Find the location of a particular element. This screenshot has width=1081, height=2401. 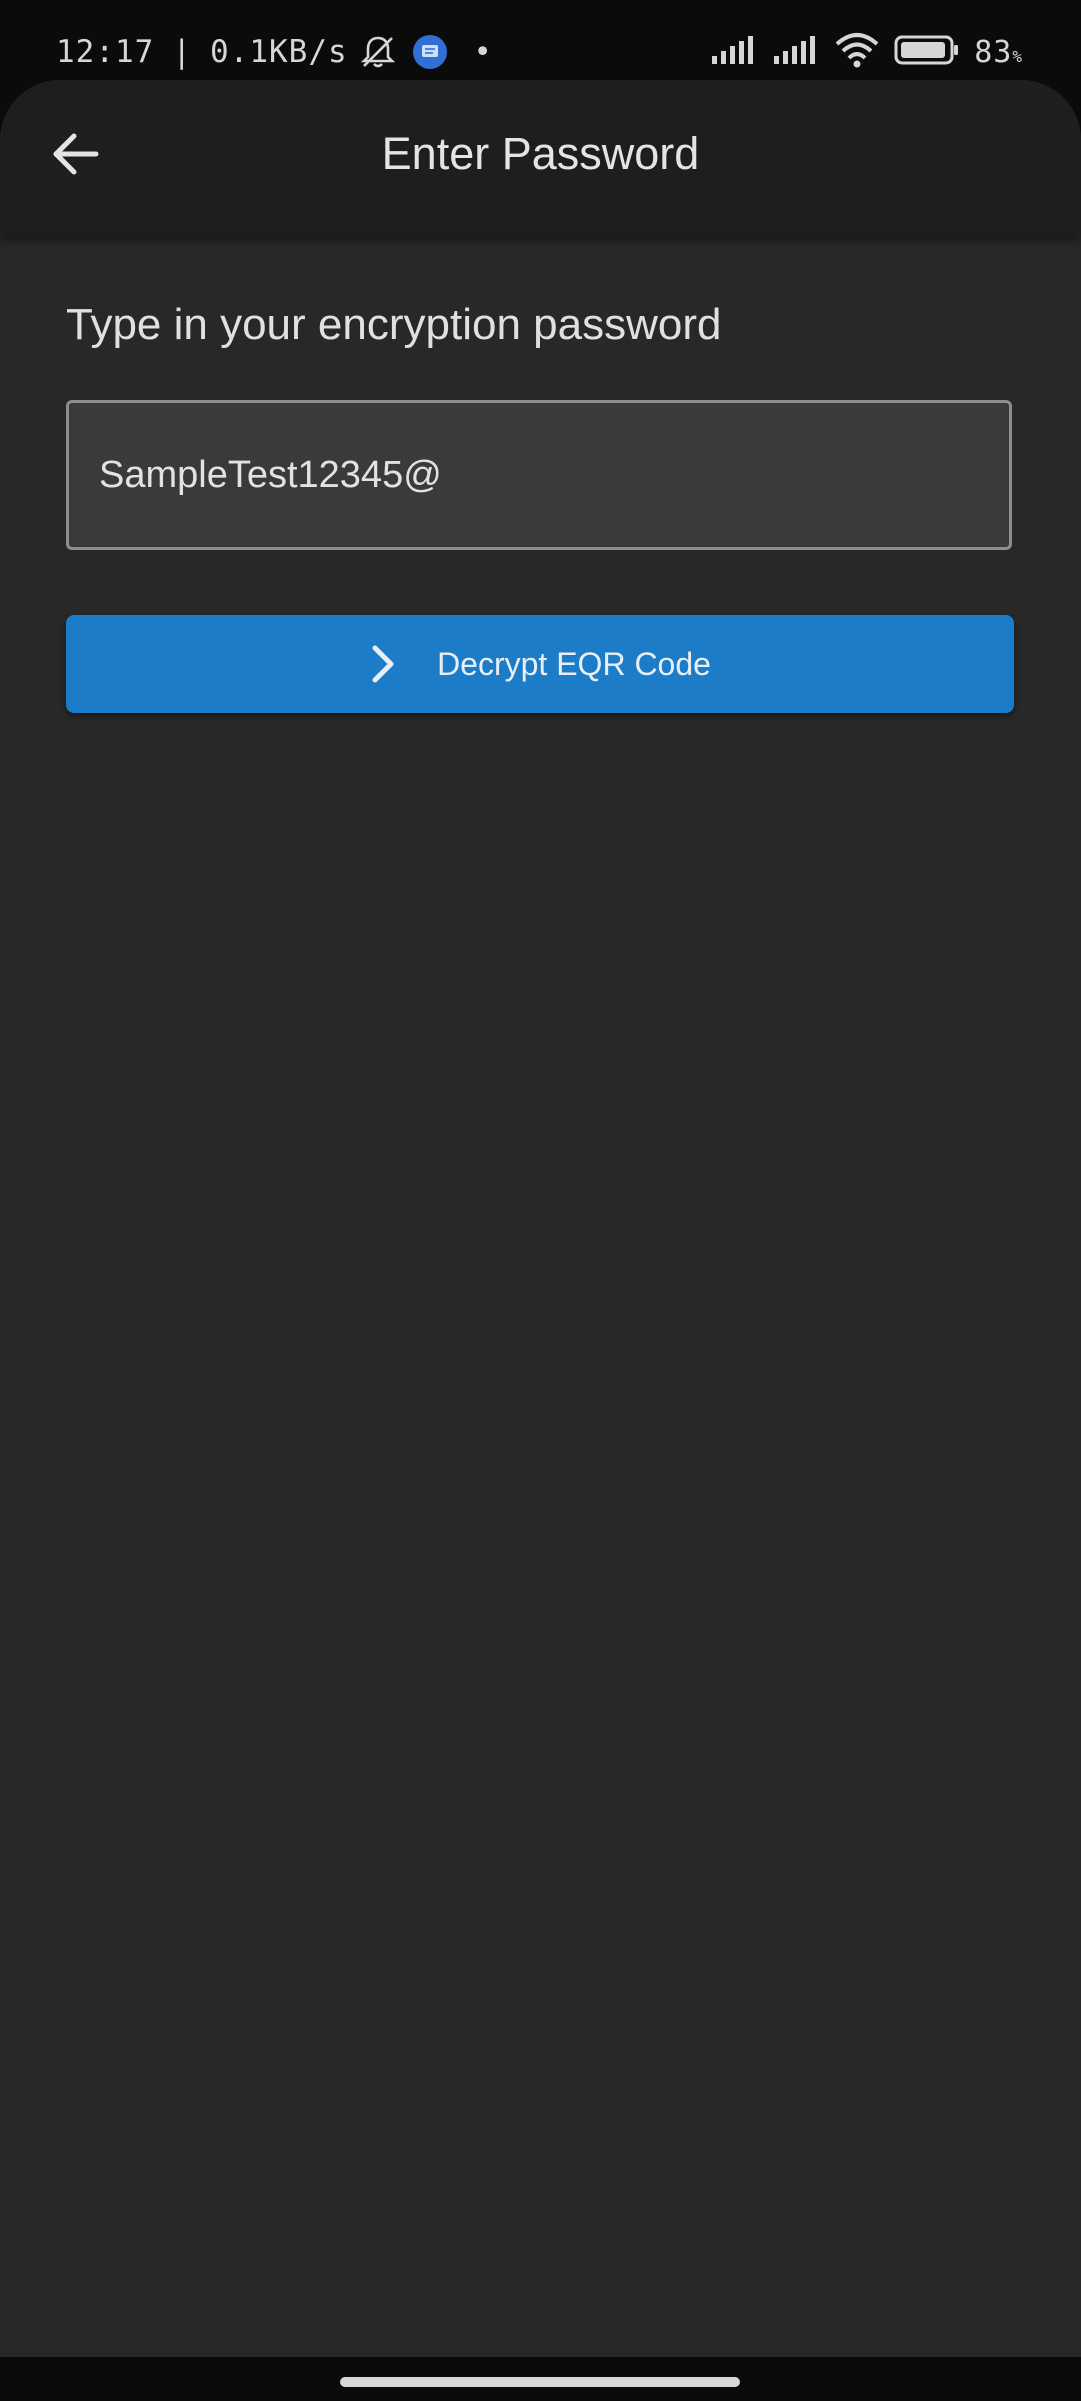

status-left: 12:17 | 0.1KB/s • is located at coordinates (274, 52).